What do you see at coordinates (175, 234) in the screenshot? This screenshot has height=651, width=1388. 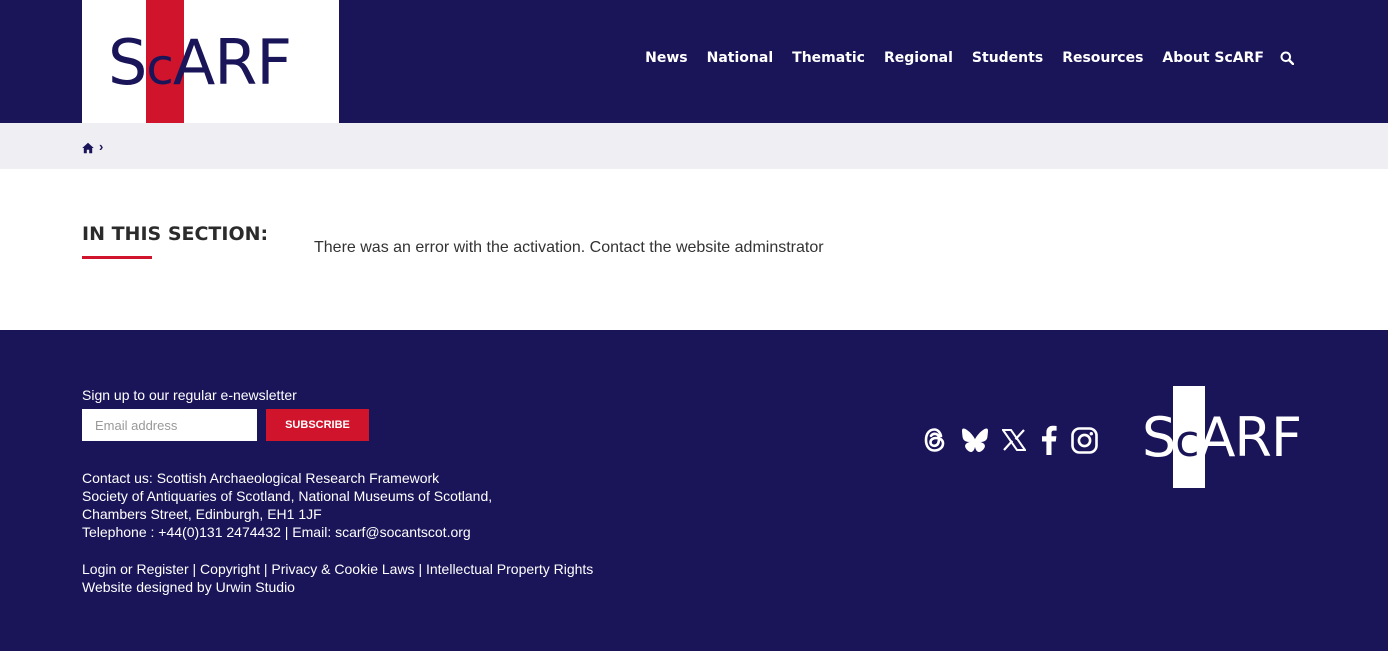 I see `section-title: IN THIS SECTION:` at bounding box center [175, 234].